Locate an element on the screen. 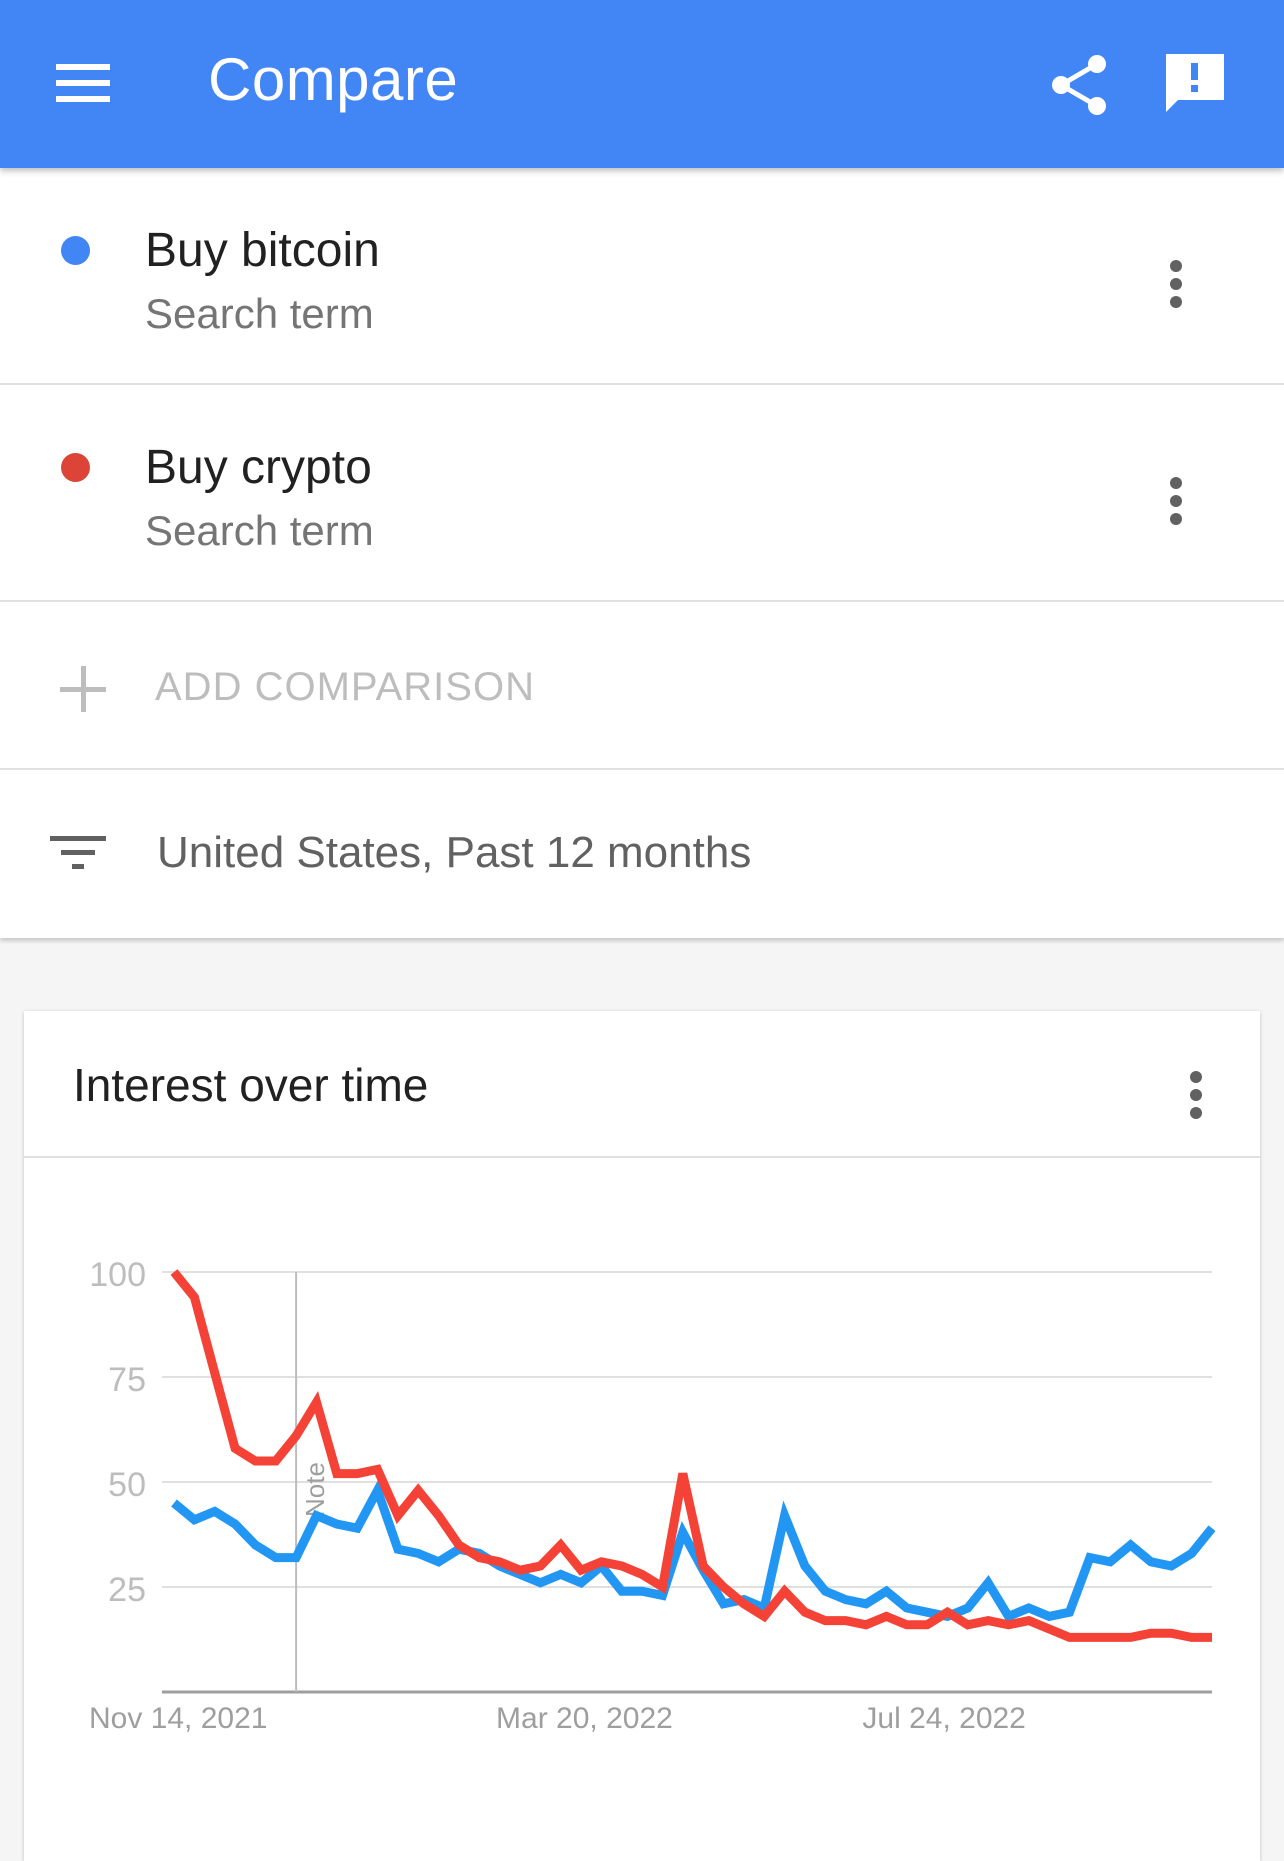 The image size is (1284, 1861). filter-row: United States, Past 12 months is located at coordinates (642, 854).